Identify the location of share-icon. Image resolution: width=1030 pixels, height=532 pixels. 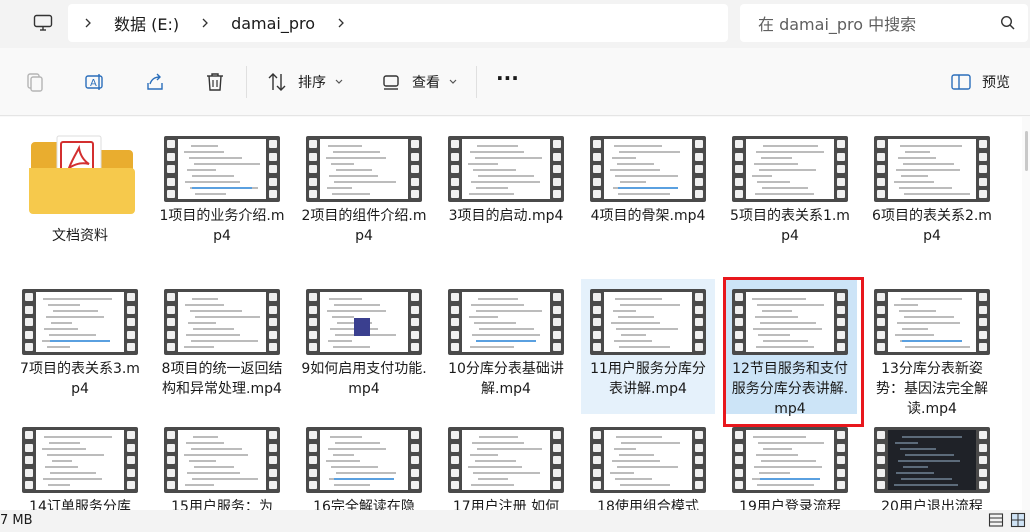
(155, 81).